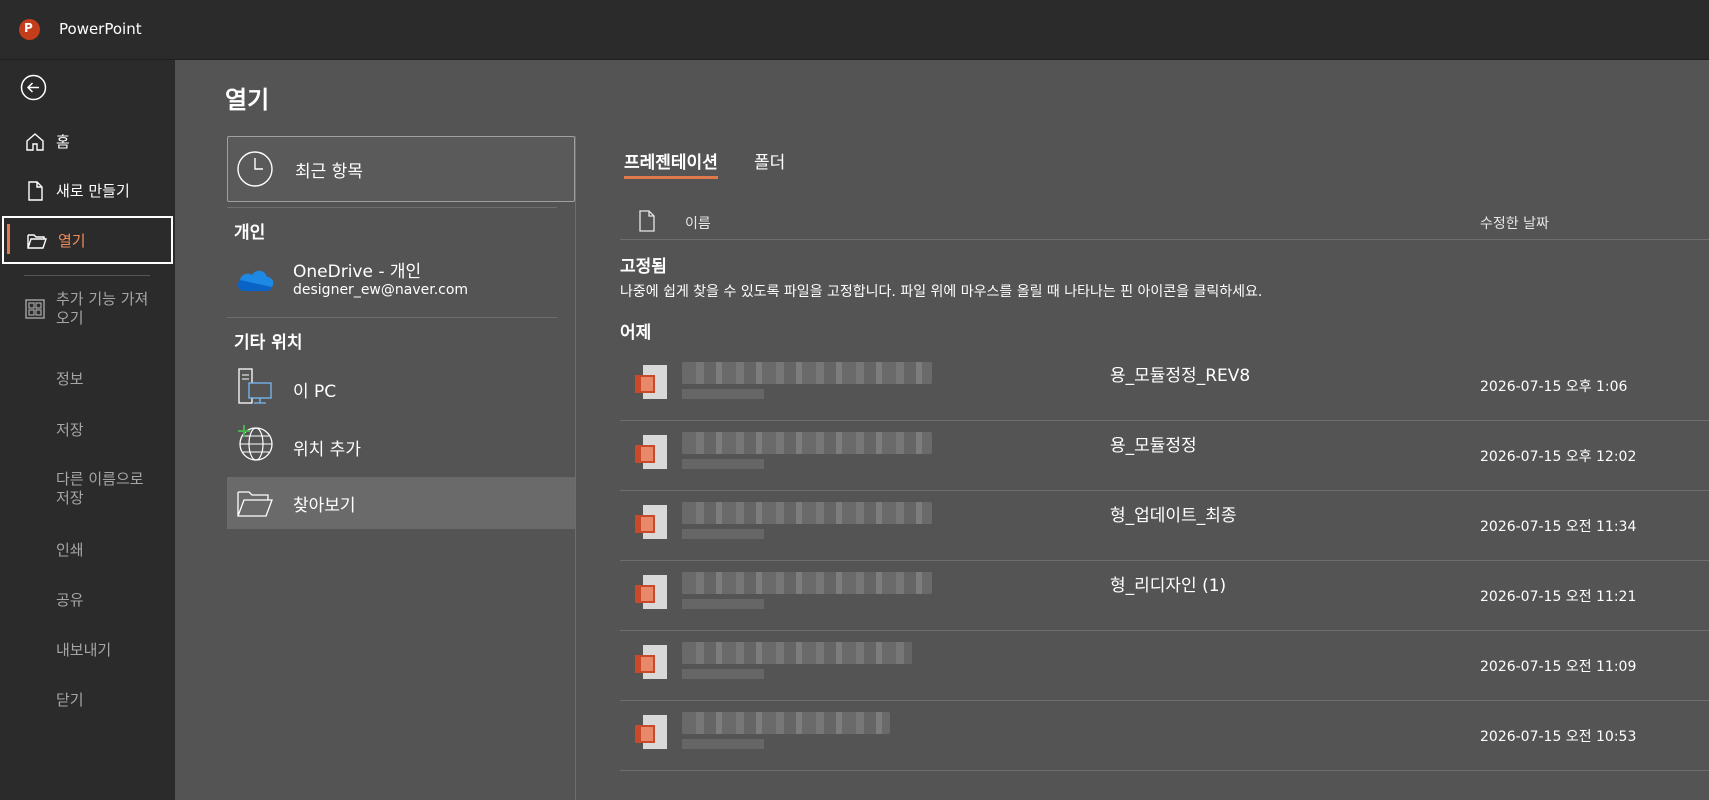 This screenshot has width=1709, height=800. What do you see at coordinates (83, 650) in the screenshot?
I see `nav-item-export: 내보내기` at bounding box center [83, 650].